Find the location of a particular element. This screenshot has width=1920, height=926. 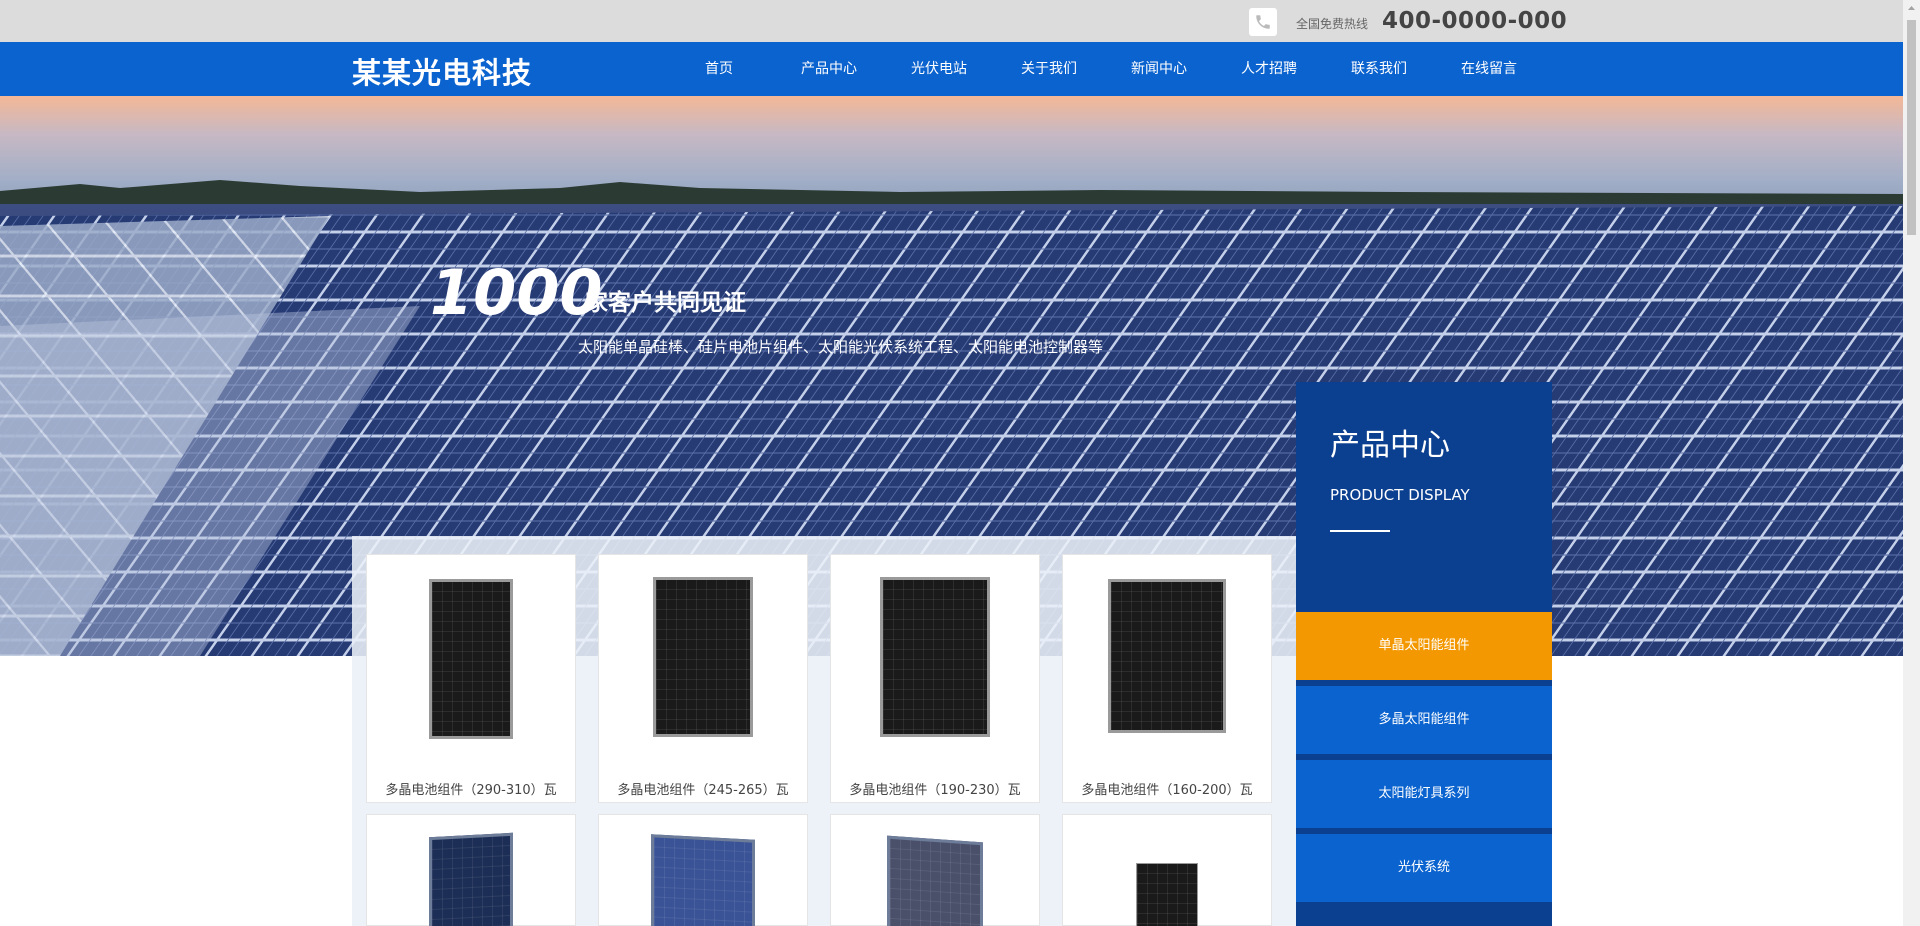

product-card: 多晶电池组件（290-310）瓦 is located at coordinates (471, 678).